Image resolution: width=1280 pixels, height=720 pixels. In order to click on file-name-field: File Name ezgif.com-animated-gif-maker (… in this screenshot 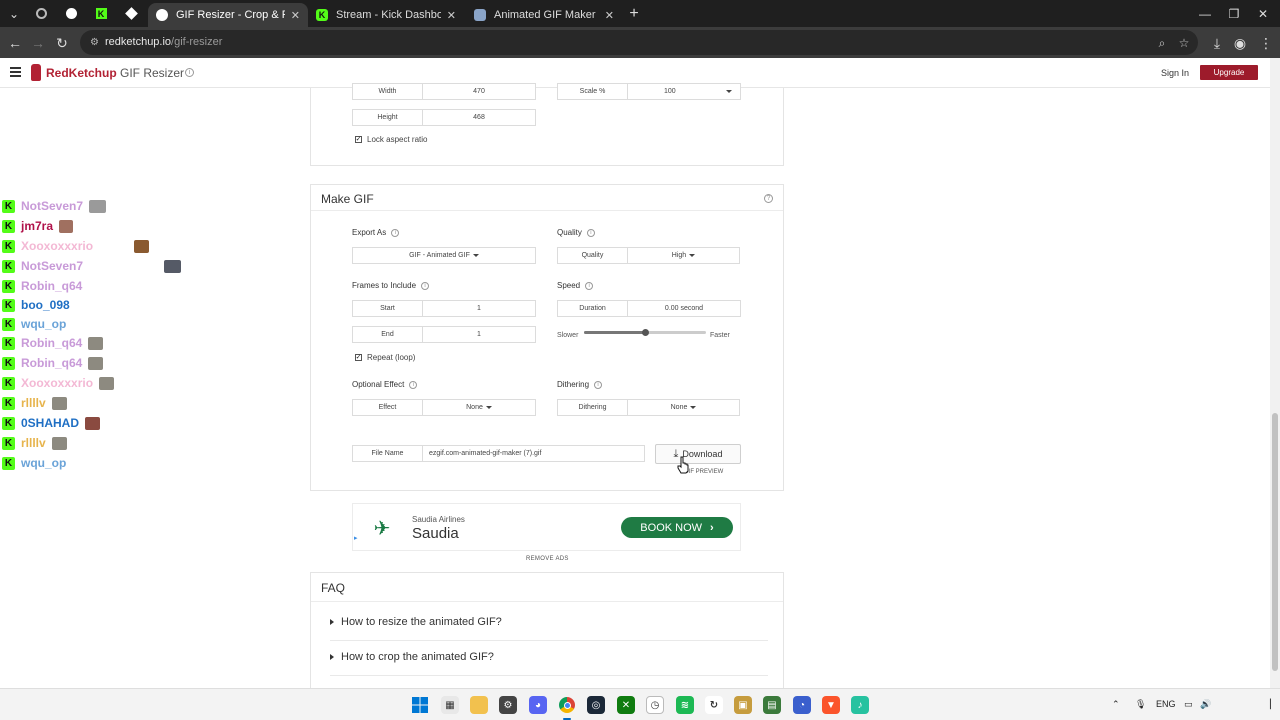, I will do `click(498, 453)`.